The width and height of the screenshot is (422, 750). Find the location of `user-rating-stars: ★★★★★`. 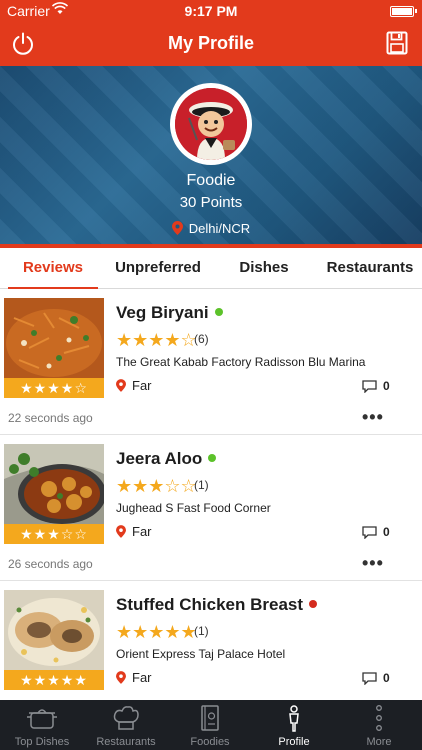

user-rating-stars: ★★★★★ is located at coordinates (156, 632).